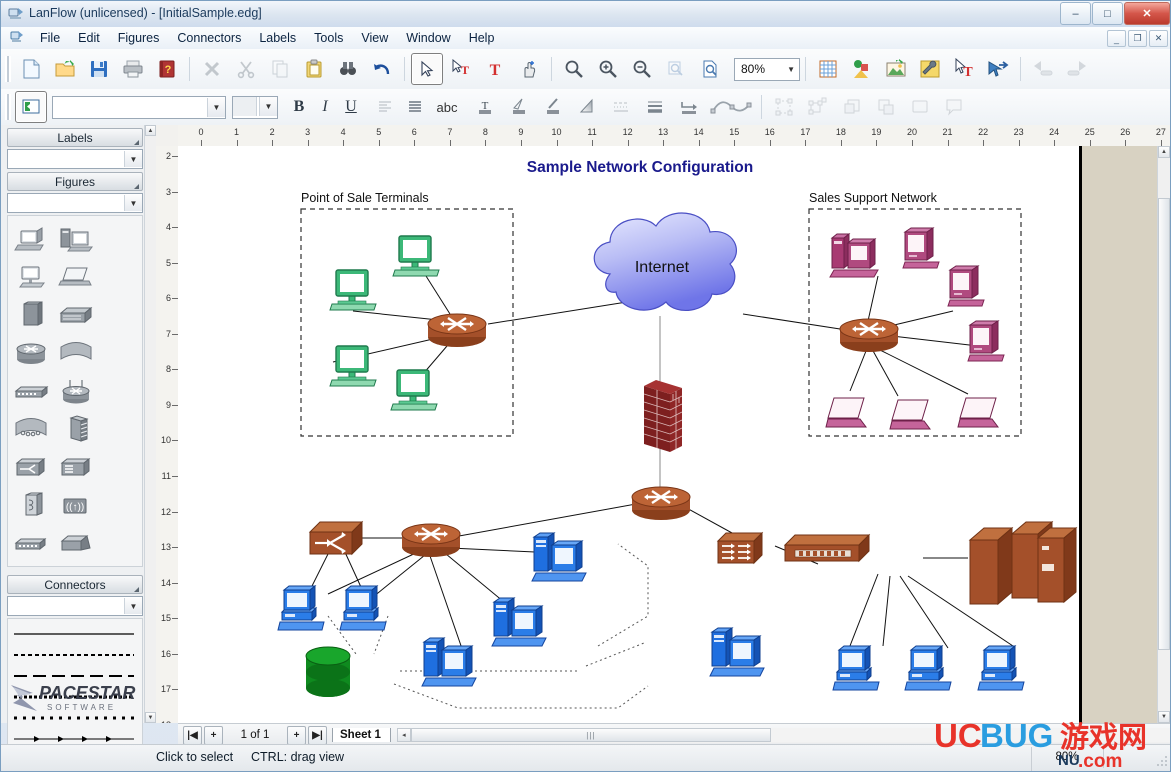 The image size is (1171, 772). What do you see at coordinates (75, 315) in the screenshot?
I see `server-rack-icon` at bounding box center [75, 315].